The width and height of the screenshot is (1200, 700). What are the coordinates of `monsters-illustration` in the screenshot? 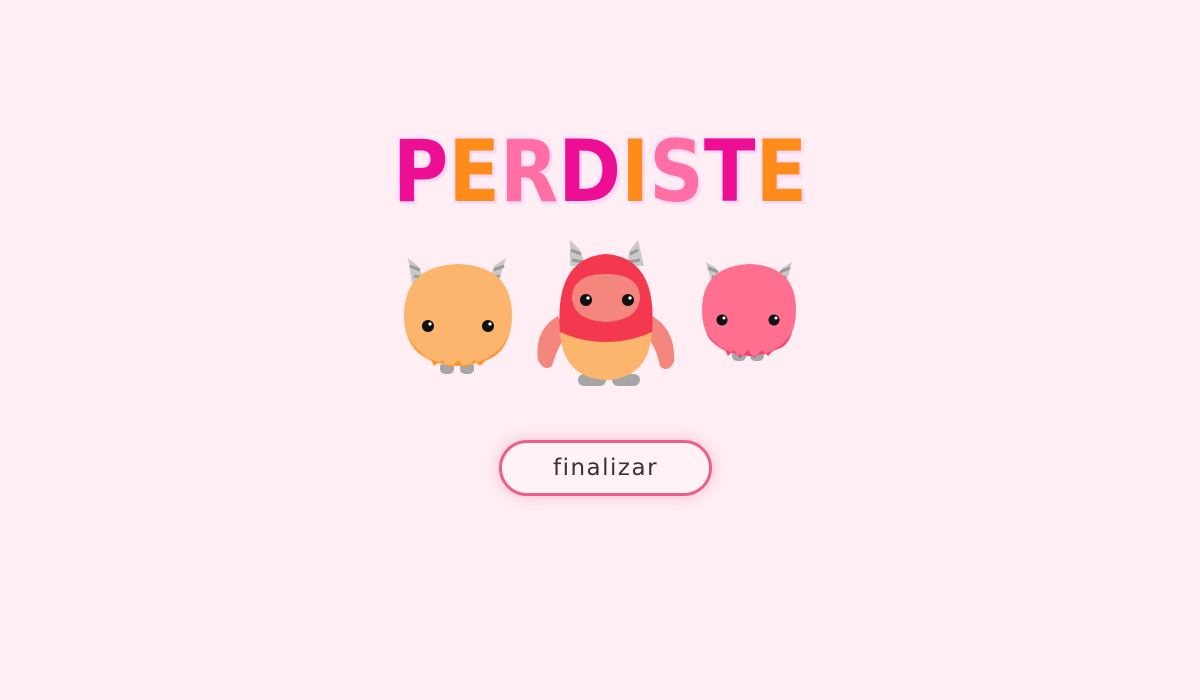 It's located at (600, 313).